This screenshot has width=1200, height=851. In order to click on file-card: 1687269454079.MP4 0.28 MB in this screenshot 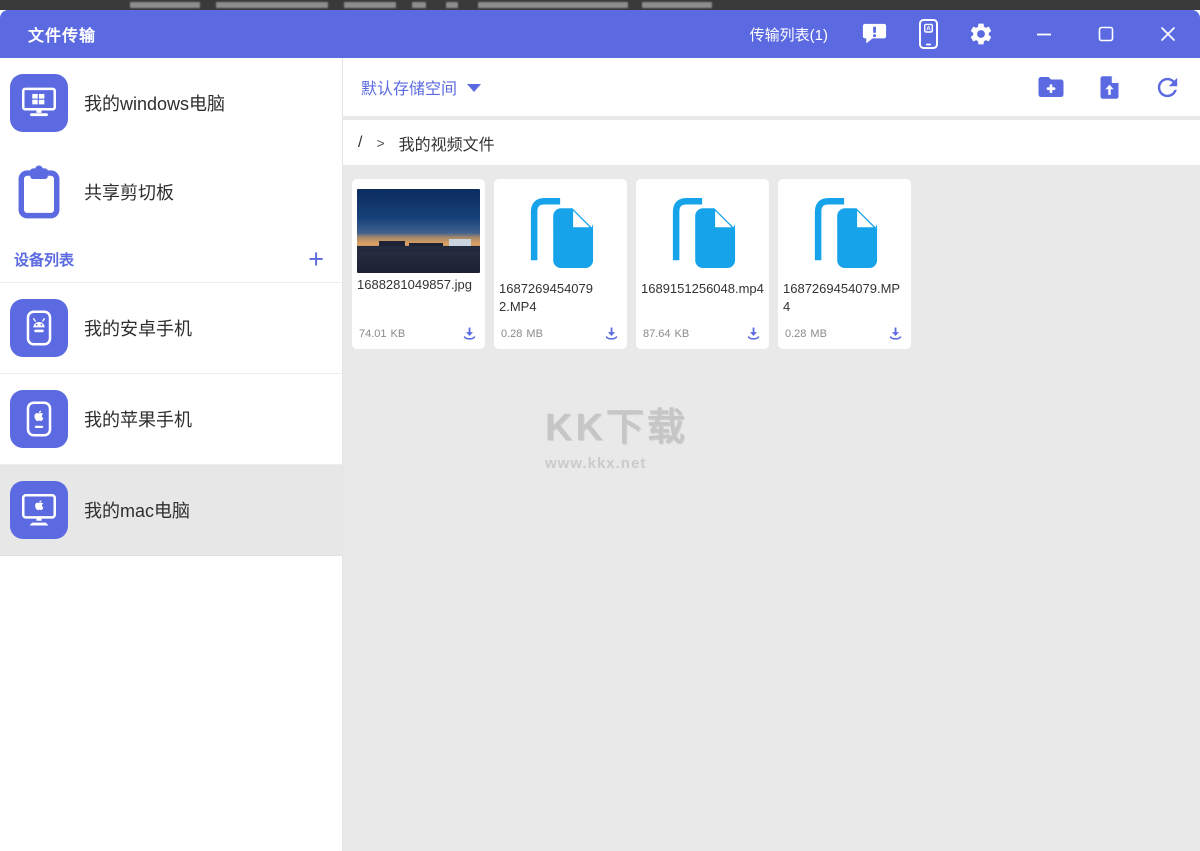, I will do `click(844, 264)`.